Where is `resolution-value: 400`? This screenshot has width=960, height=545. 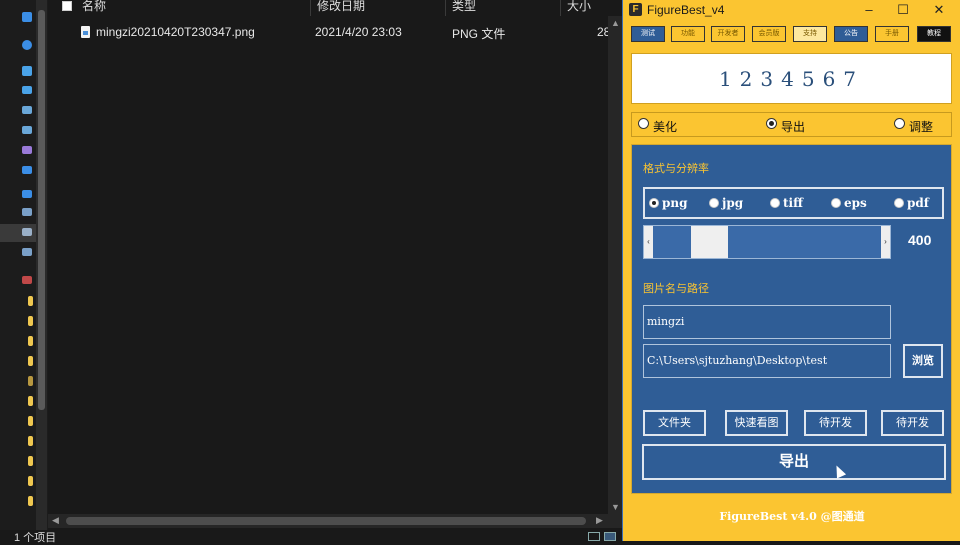 resolution-value: 400 is located at coordinates (920, 240).